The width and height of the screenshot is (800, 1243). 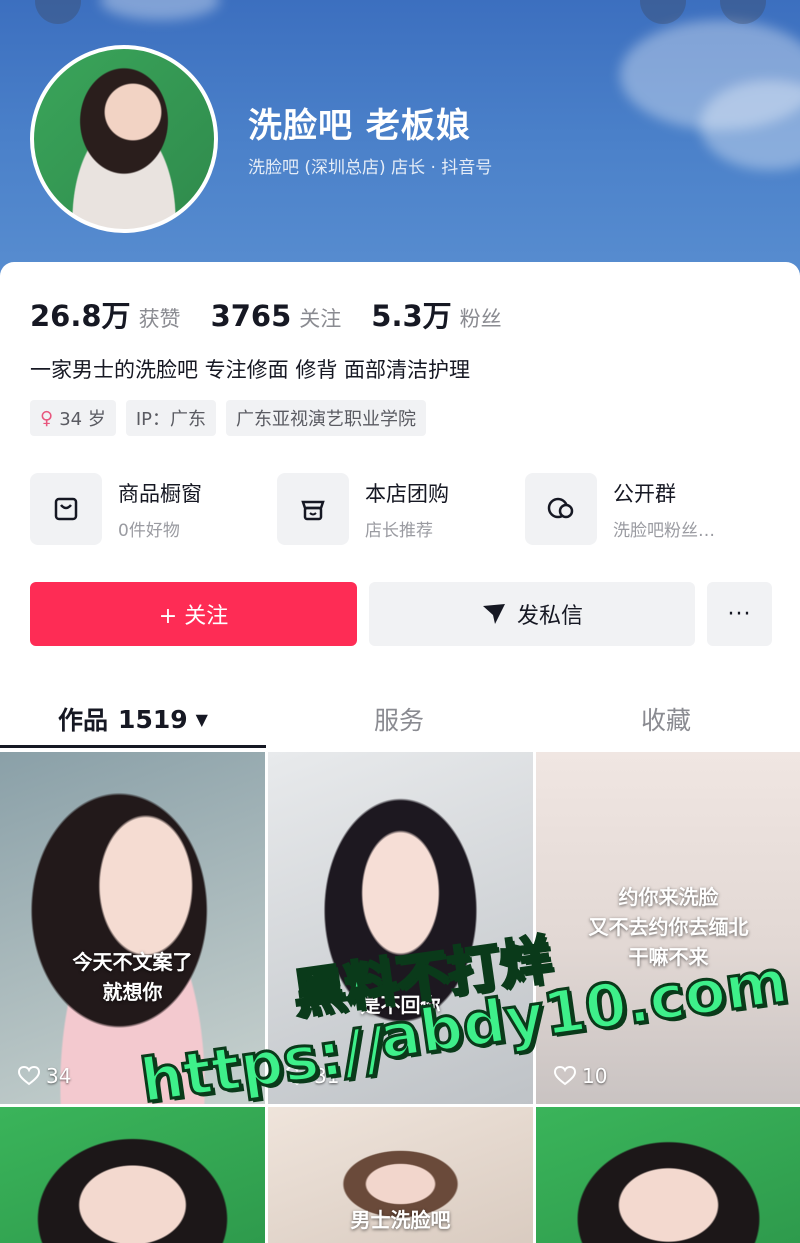 I want to click on message-button: 发私信, so click(x=532, y=614).